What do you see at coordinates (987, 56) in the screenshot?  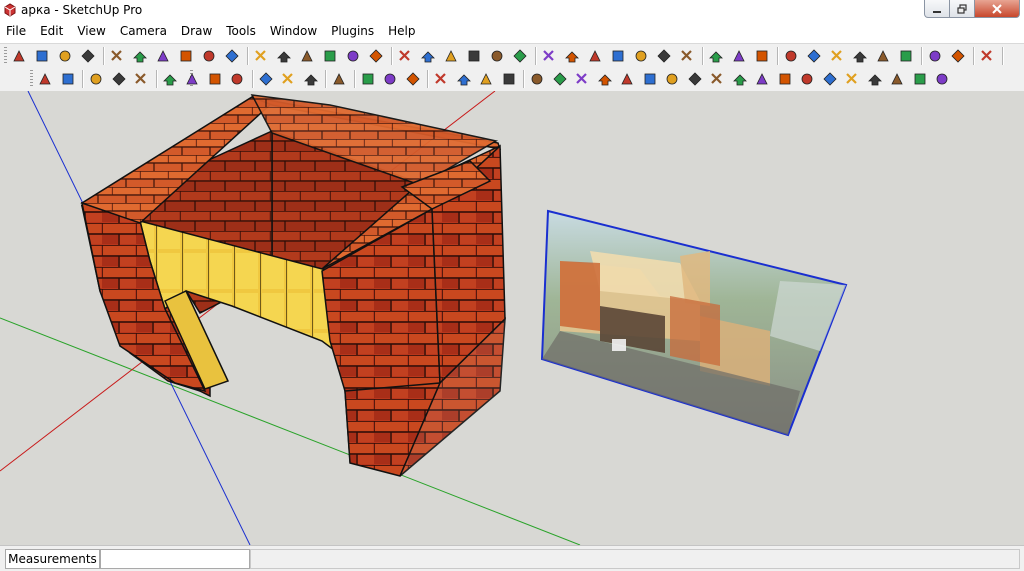 I see `print-tool-button` at bounding box center [987, 56].